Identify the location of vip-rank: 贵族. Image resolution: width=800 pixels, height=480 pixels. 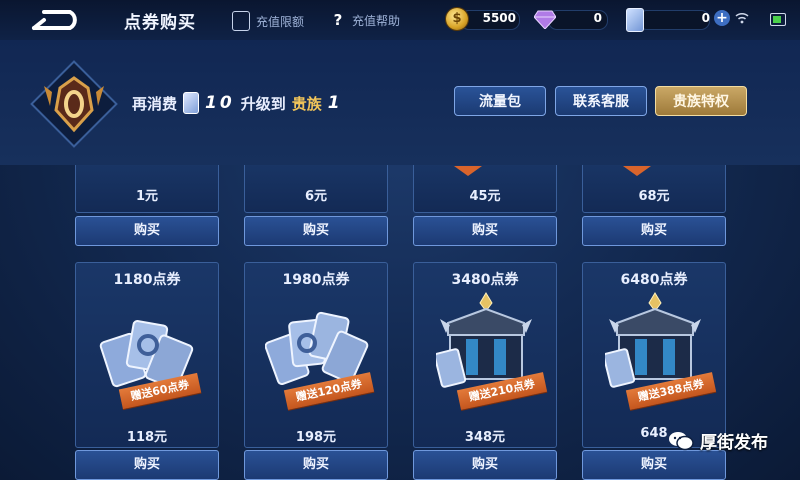
(306, 103).